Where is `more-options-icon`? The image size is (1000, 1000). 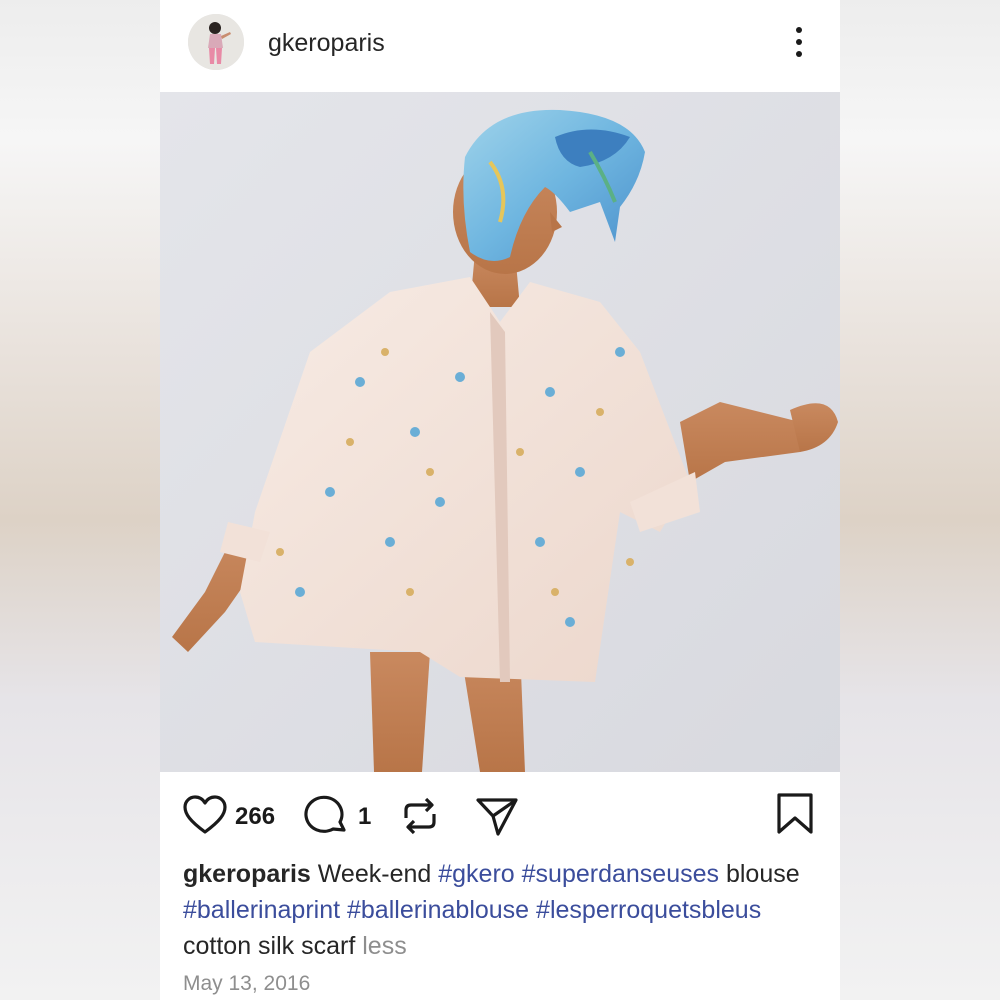 more-options-icon is located at coordinates (799, 42).